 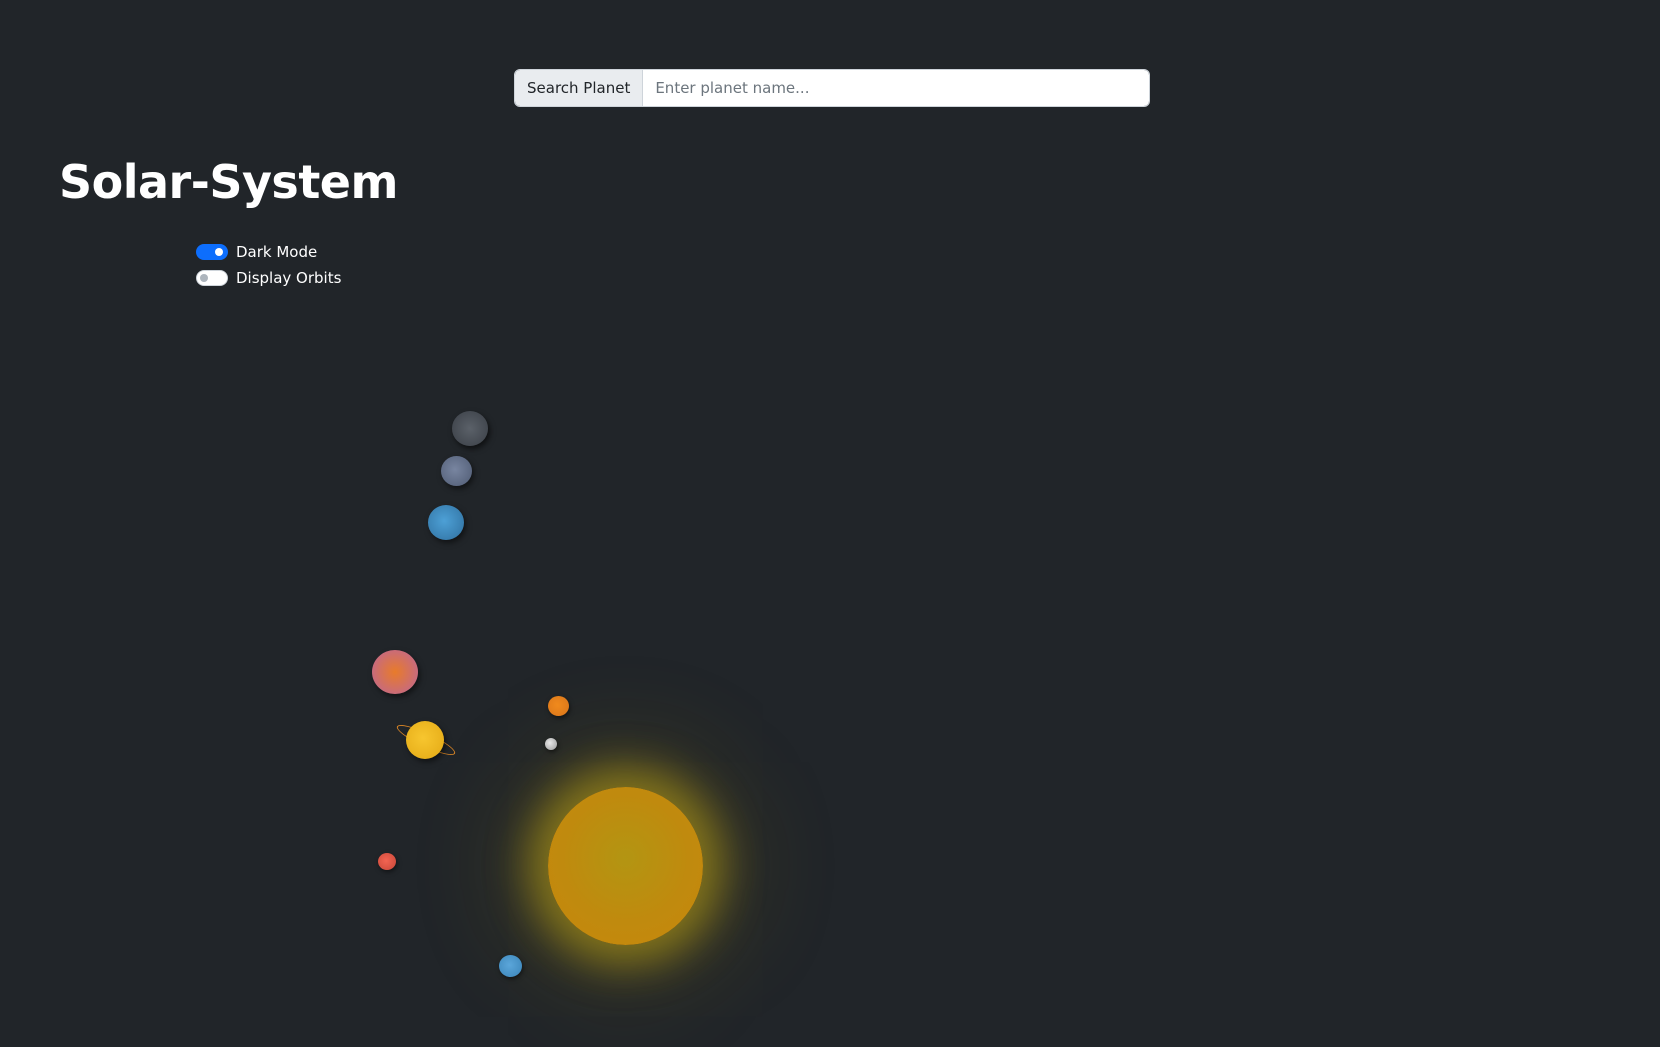 What do you see at coordinates (456, 471) in the screenshot?
I see `planet-neptune` at bounding box center [456, 471].